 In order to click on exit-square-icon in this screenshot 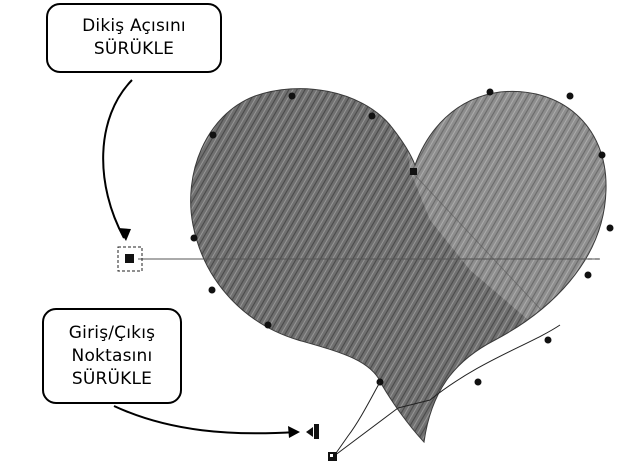, I will do `click(332, 456)`.